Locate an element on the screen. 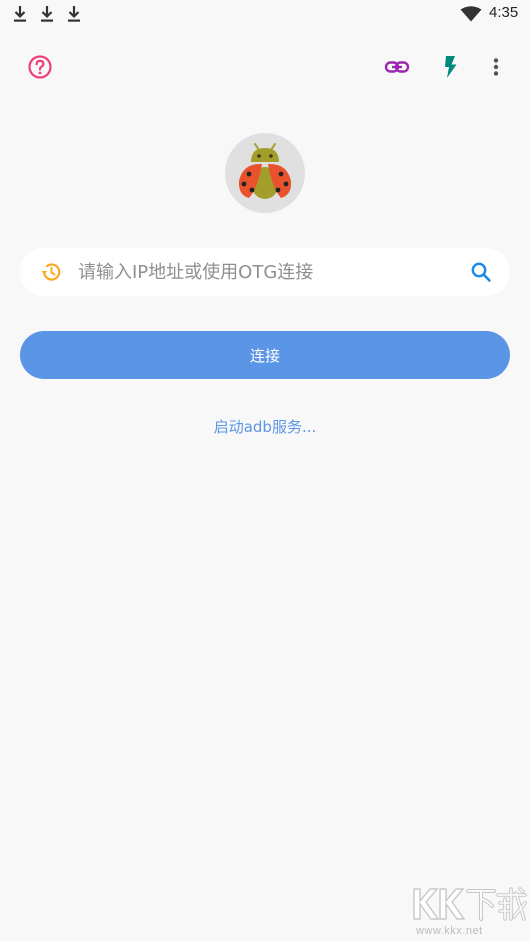 The image size is (530, 942). app-logo is located at coordinates (265, 173).